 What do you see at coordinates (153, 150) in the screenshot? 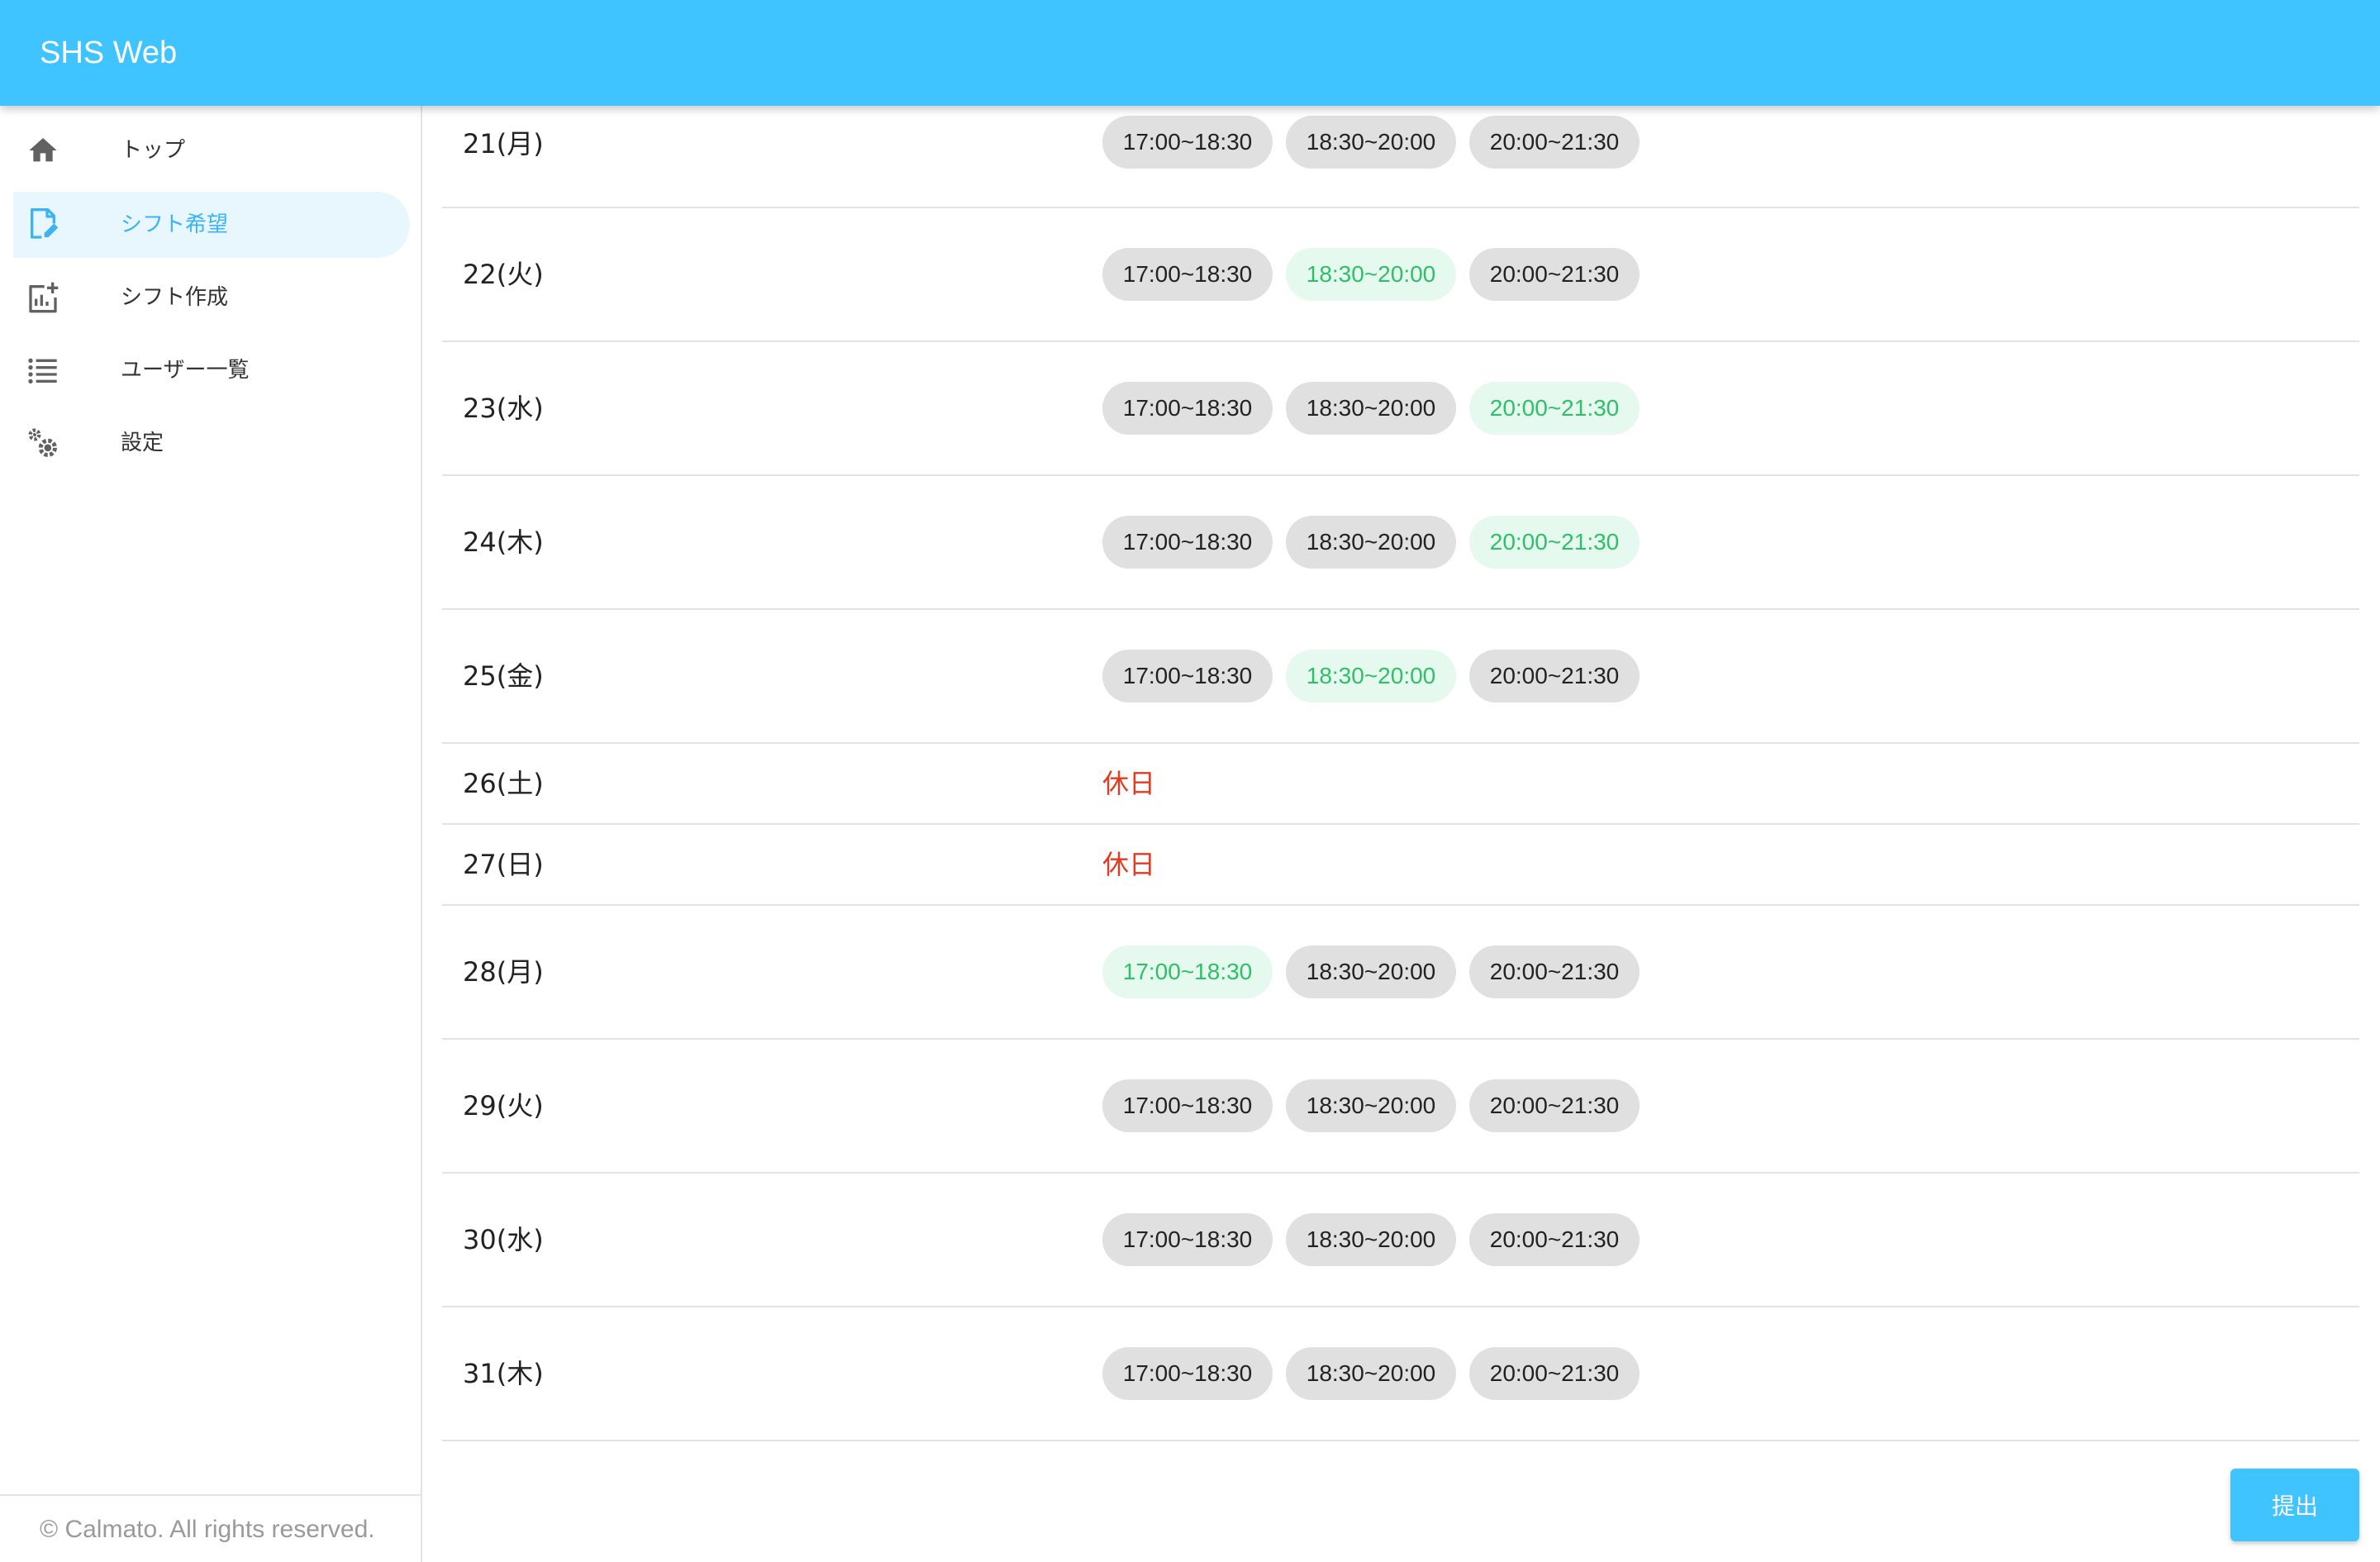
I see `sidebar-item-label: トップ` at bounding box center [153, 150].